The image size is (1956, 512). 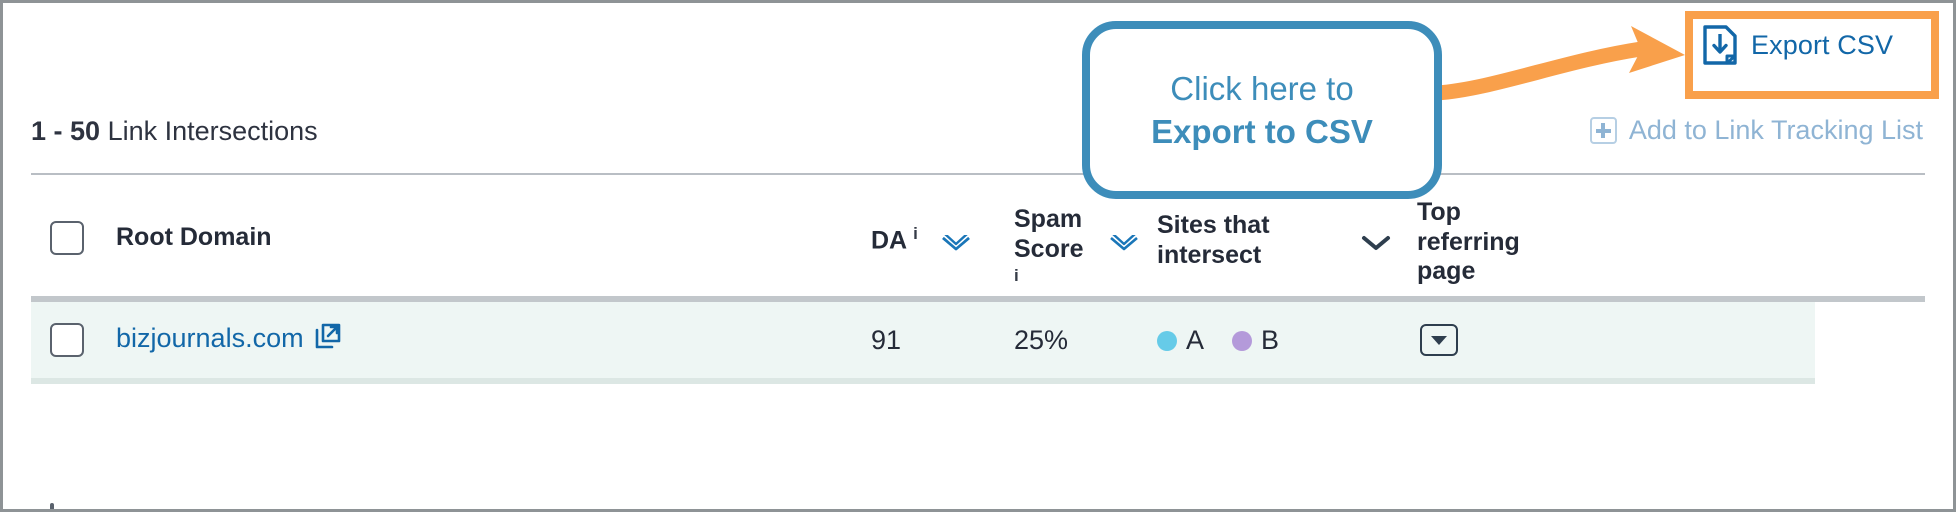 What do you see at coordinates (210, 338) in the screenshot?
I see `root-domain-label: bizjournals.com` at bounding box center [210, 338].